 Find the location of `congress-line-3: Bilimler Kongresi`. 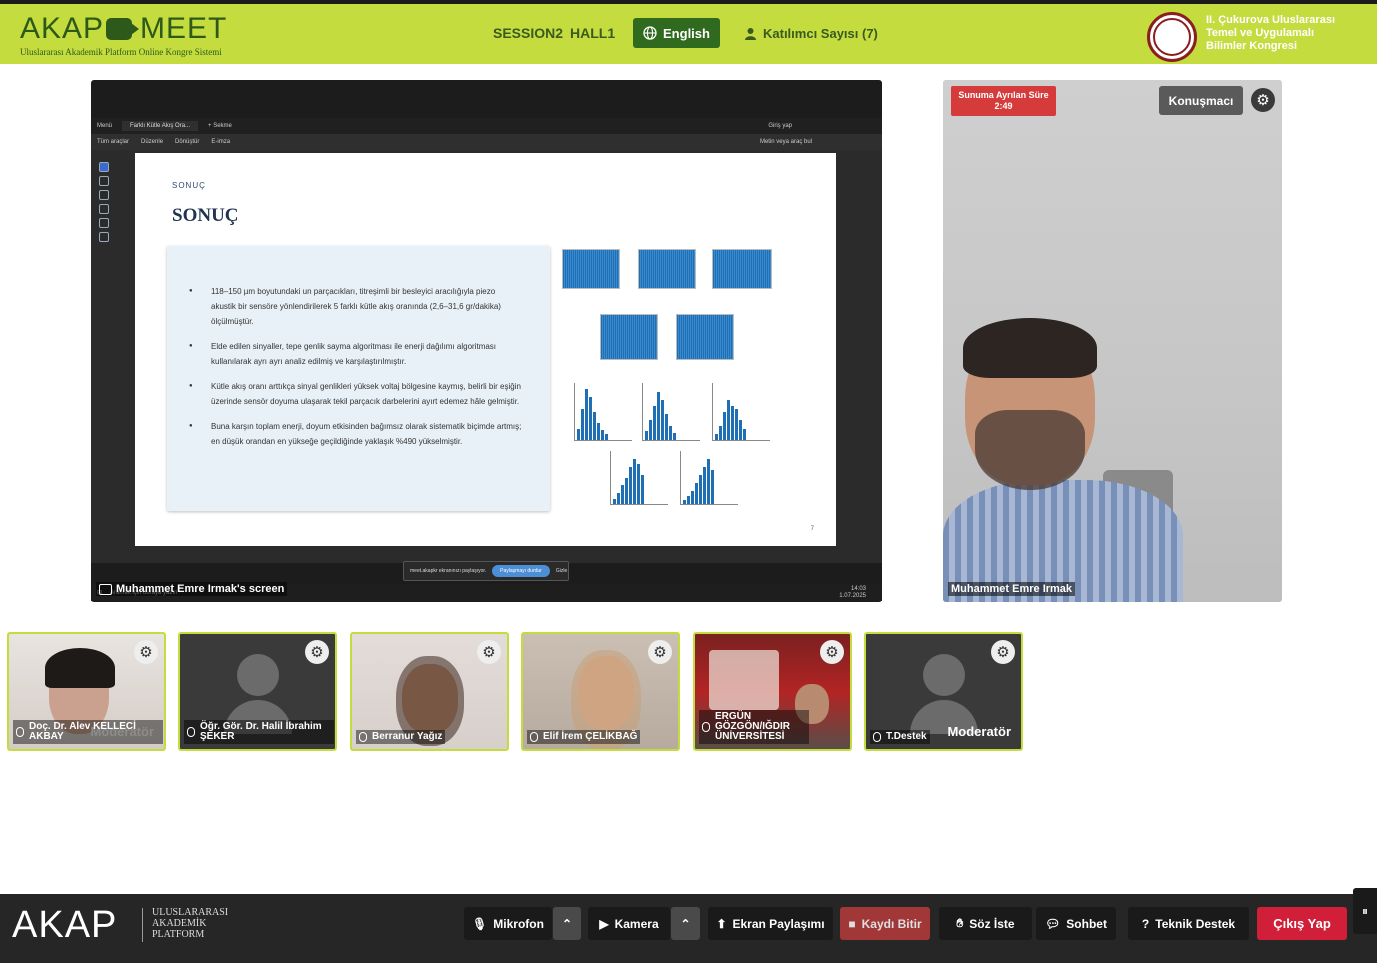

congress-line-3: Bilimler Kongresi is located at coordinates (1252, 46).